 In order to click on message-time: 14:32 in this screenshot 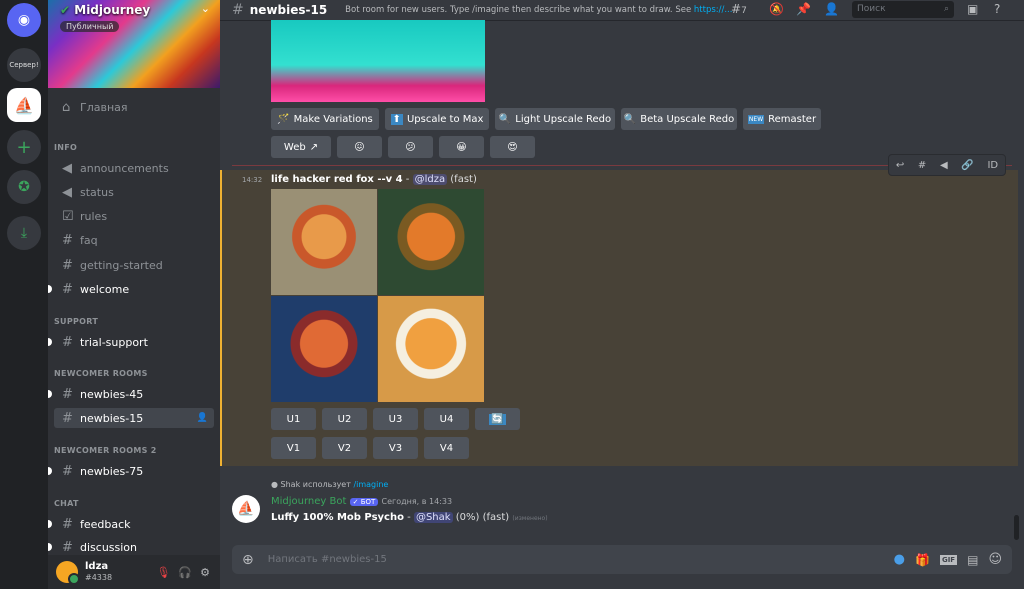, I will do `click(252, 180)`.